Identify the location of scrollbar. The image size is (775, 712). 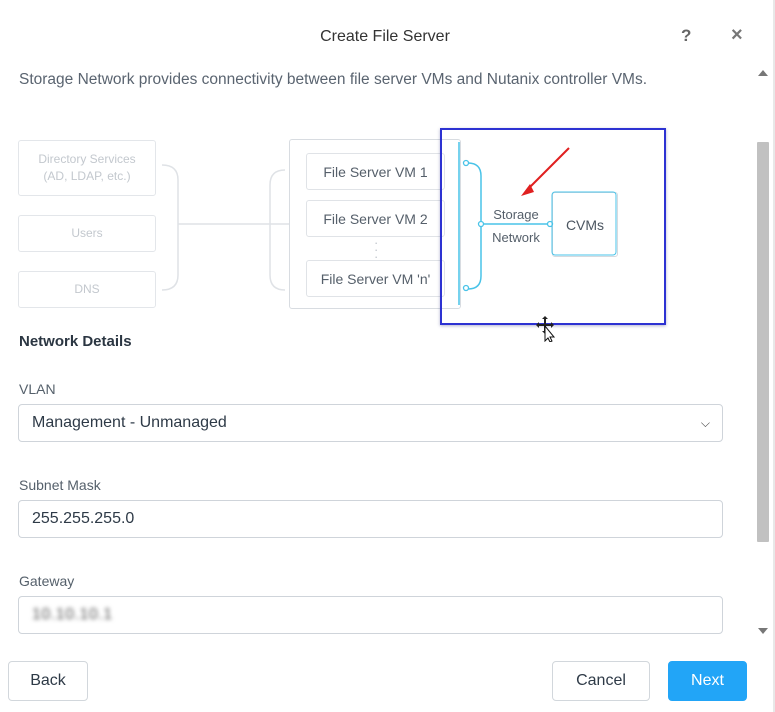
(763, 354).